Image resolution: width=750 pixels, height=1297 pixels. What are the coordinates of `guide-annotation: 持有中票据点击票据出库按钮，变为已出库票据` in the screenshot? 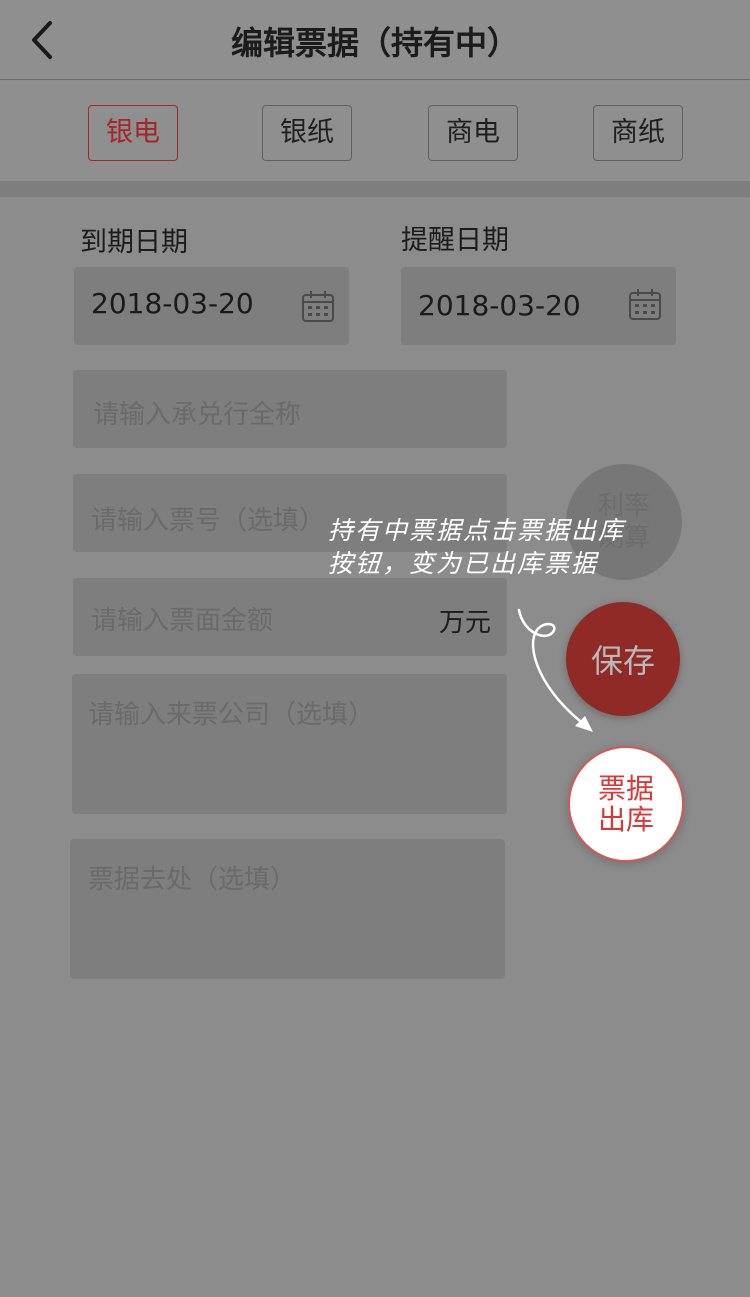 It's located at (477, 547).